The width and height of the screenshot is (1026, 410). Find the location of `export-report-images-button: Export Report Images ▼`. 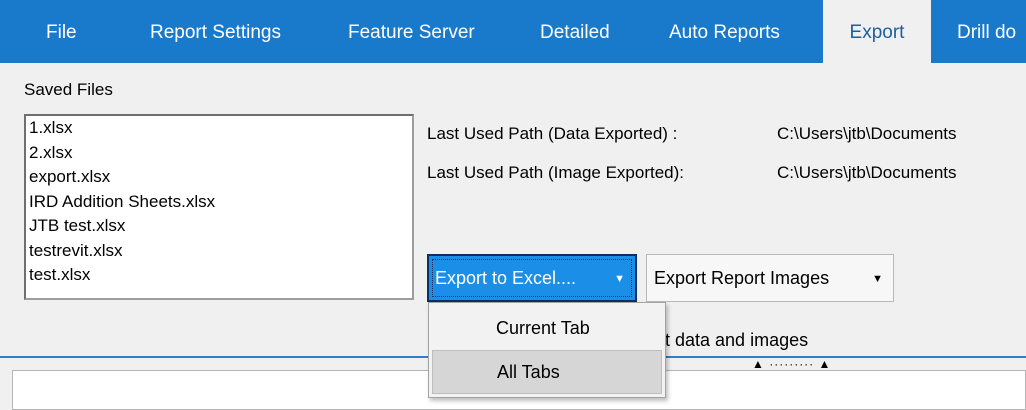

export-report-images-button: Export Report Images ▼ is located at coordinates (770, 278).